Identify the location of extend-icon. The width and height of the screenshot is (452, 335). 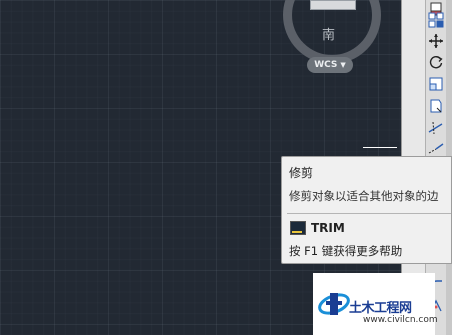
(435, 148).